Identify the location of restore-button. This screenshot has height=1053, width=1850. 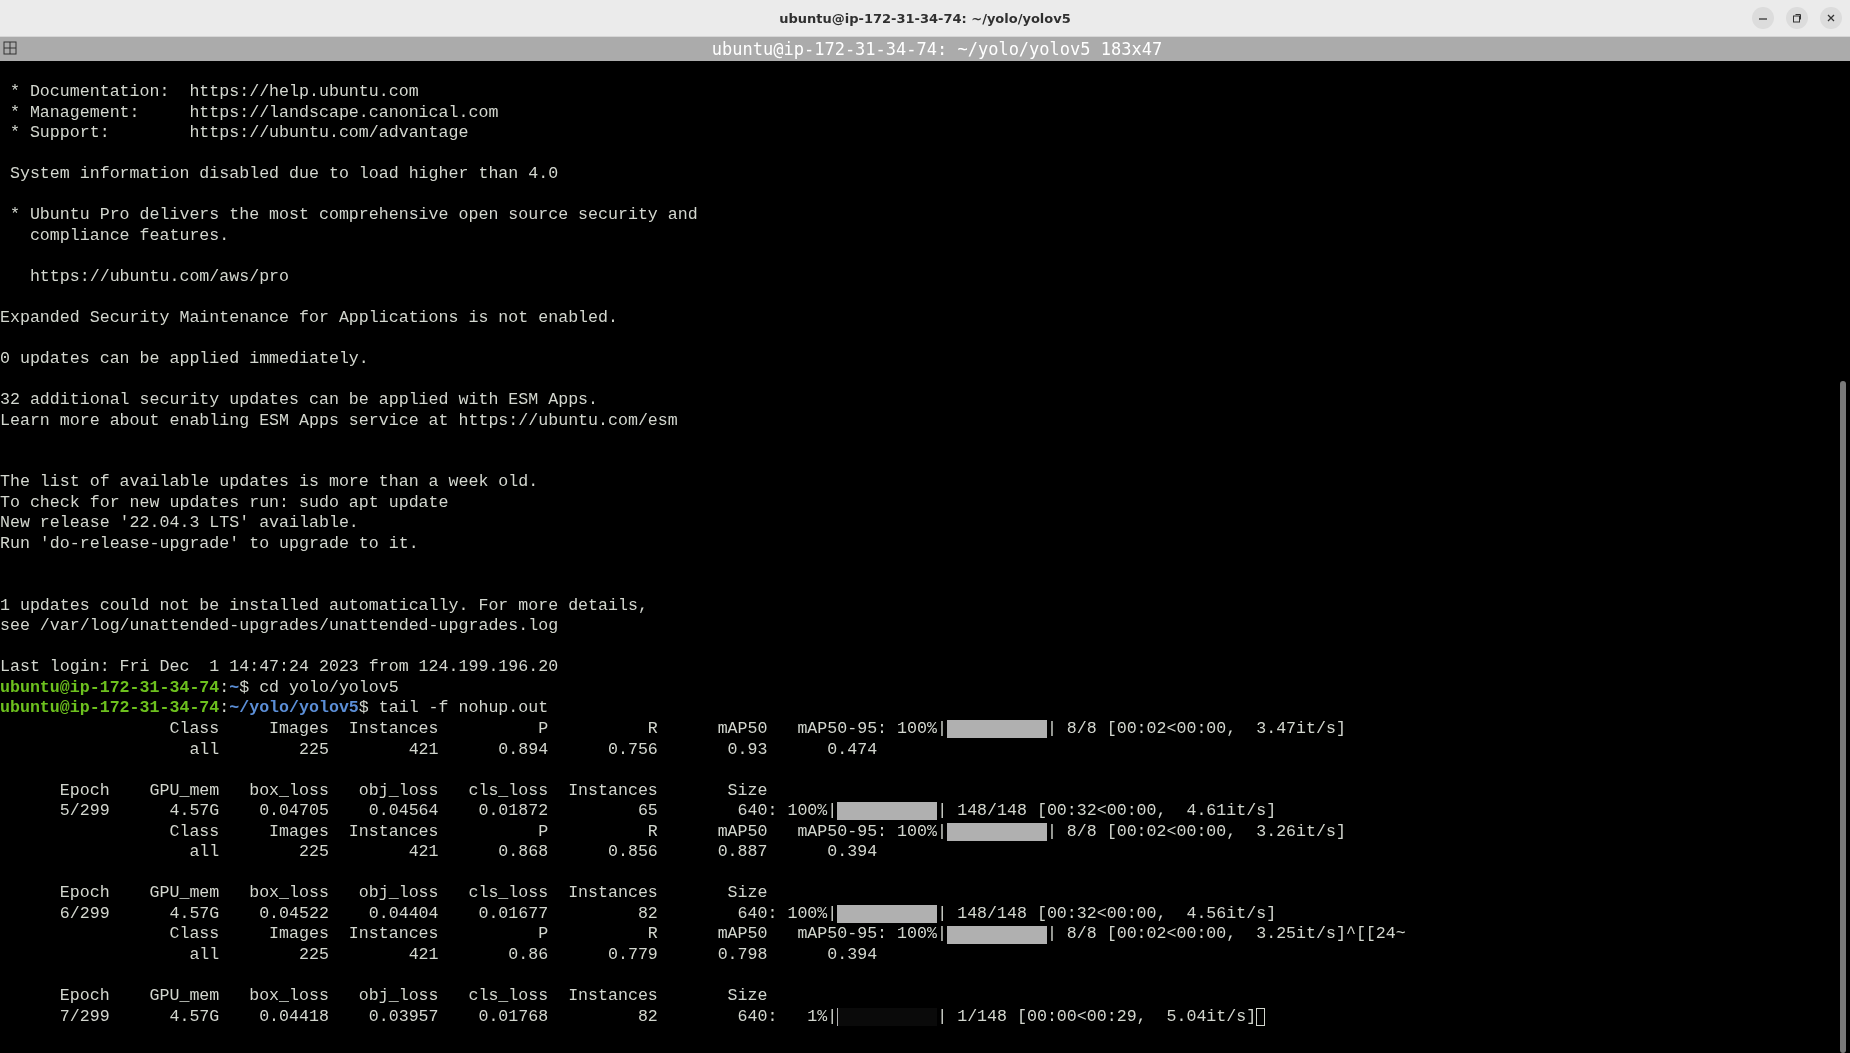
(1797, 18).